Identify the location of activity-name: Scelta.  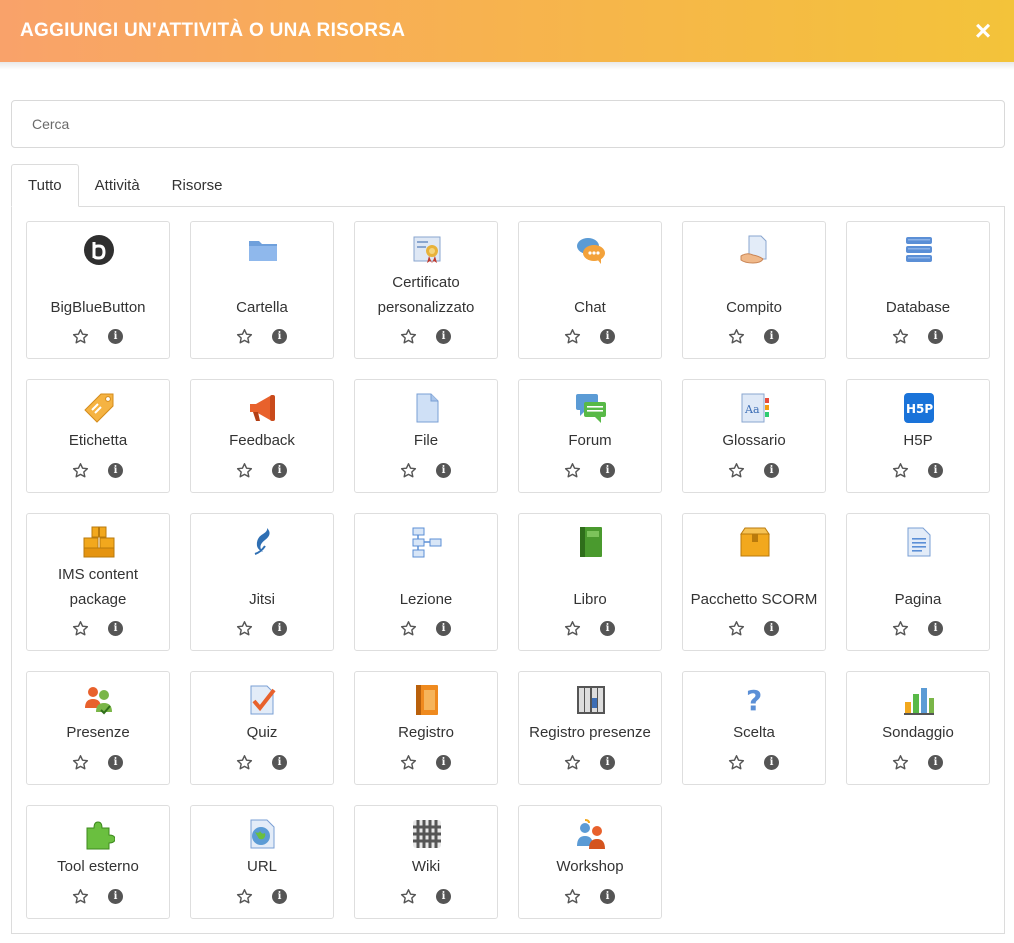
(754, 732).